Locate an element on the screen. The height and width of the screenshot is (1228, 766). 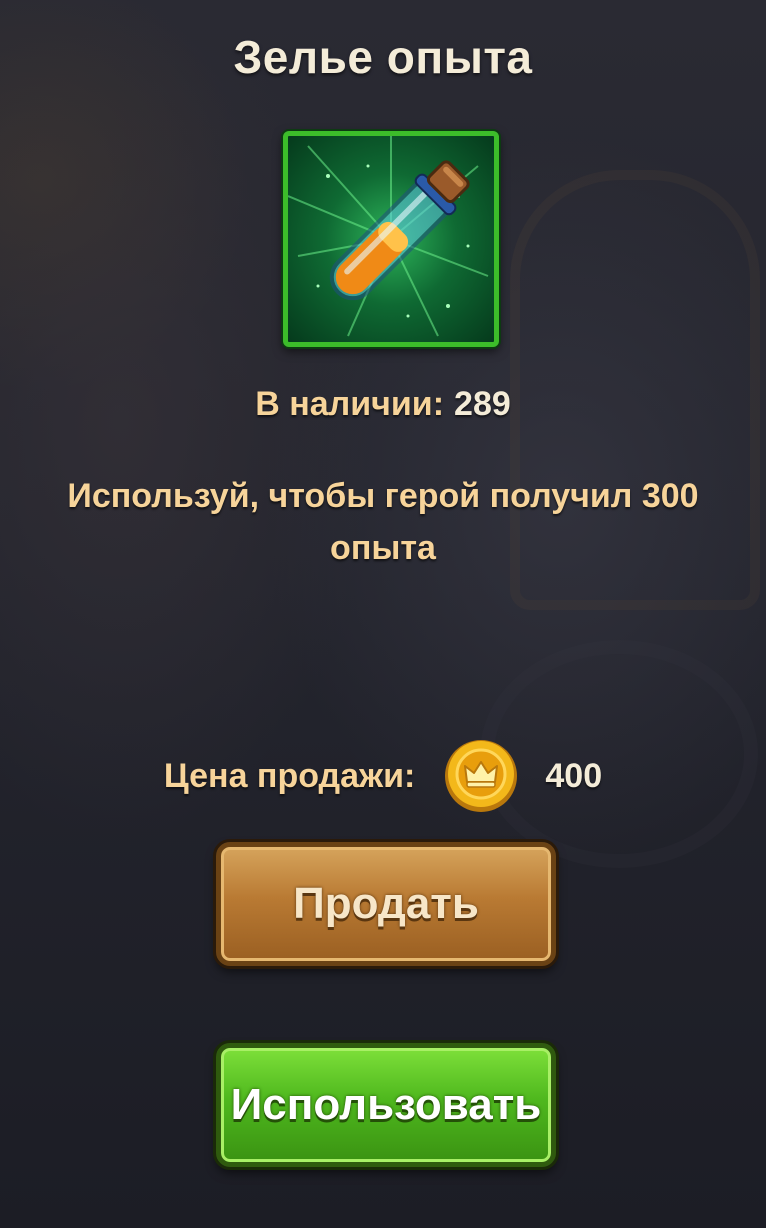
stock-label: В наличии: is located at coordinates (350, 404).